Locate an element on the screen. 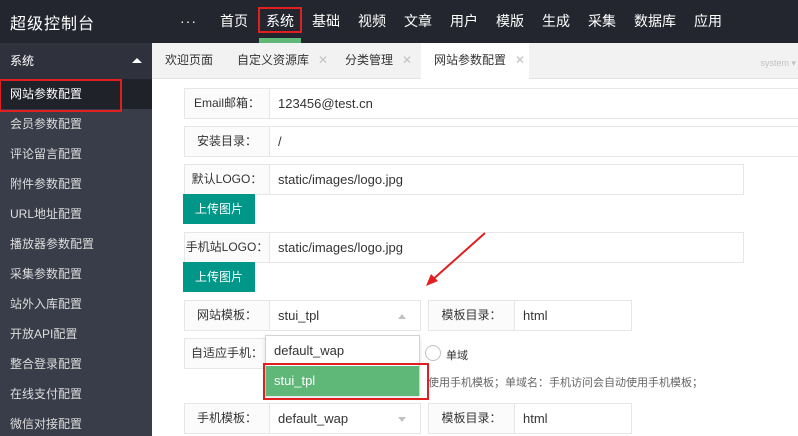  tab-label: 网站参数配置 is located at coordinates (470, 60).